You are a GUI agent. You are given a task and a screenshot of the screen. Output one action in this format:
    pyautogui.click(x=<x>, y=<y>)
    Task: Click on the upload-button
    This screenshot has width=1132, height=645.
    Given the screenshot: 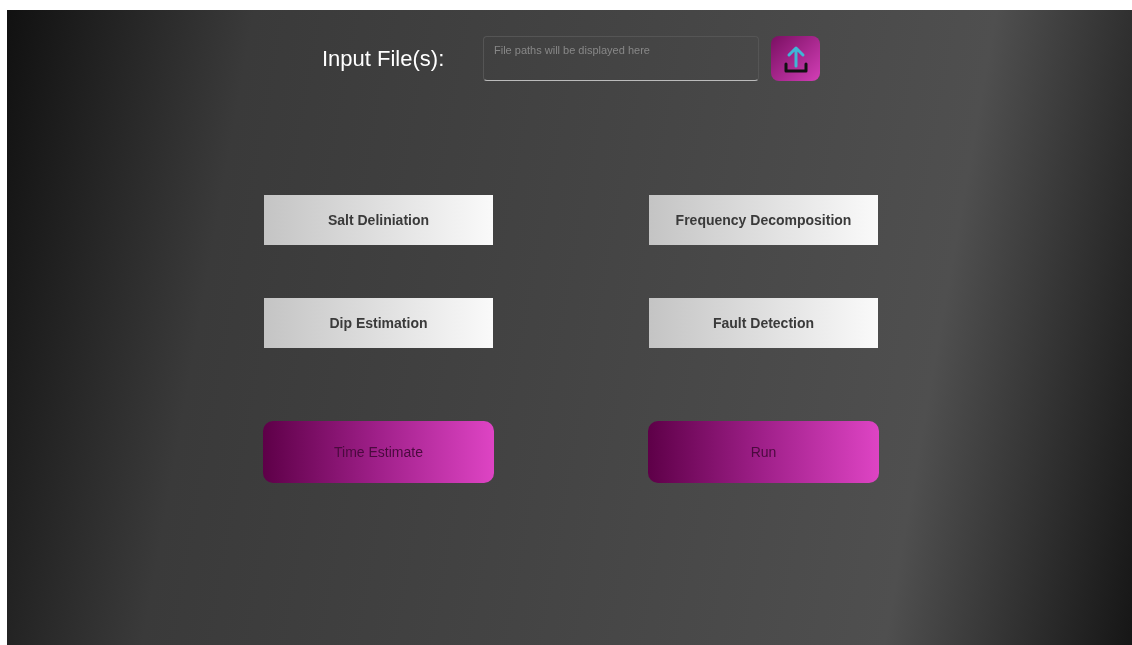 What is the action you would take?
    pyautogui.click(x=795, y=58)
    